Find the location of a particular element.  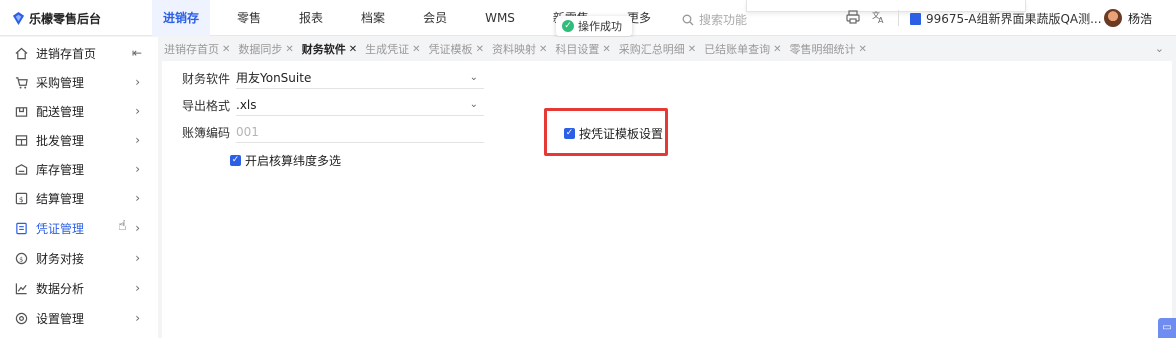

tab-label: 资料映射 is located at coordinates (513, 49).